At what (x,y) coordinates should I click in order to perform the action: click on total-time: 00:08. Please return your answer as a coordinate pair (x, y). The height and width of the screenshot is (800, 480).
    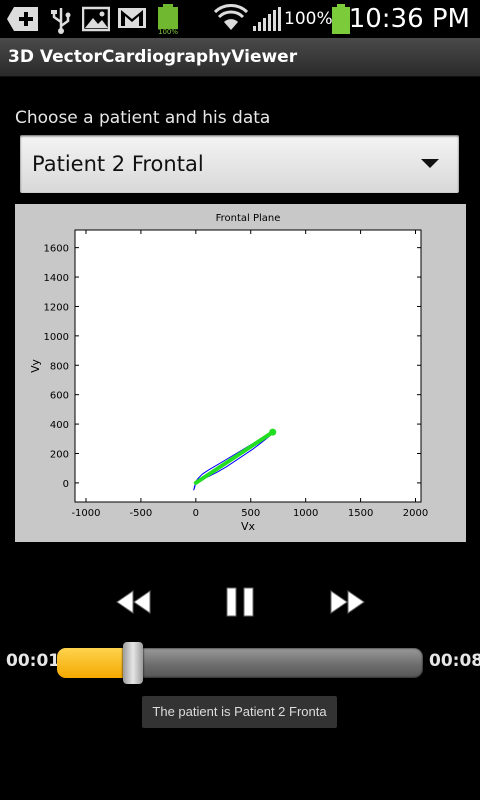
    Looking at the image, I should click on (454, 661).